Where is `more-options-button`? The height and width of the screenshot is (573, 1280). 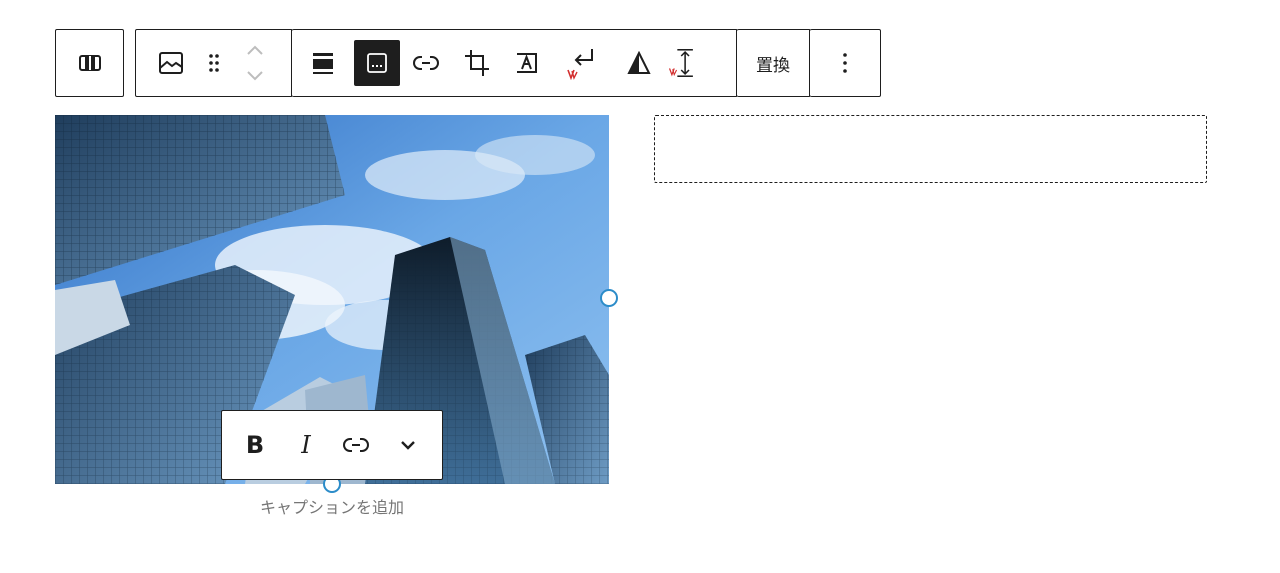
more-options-button is located at coordinates (844, 63).